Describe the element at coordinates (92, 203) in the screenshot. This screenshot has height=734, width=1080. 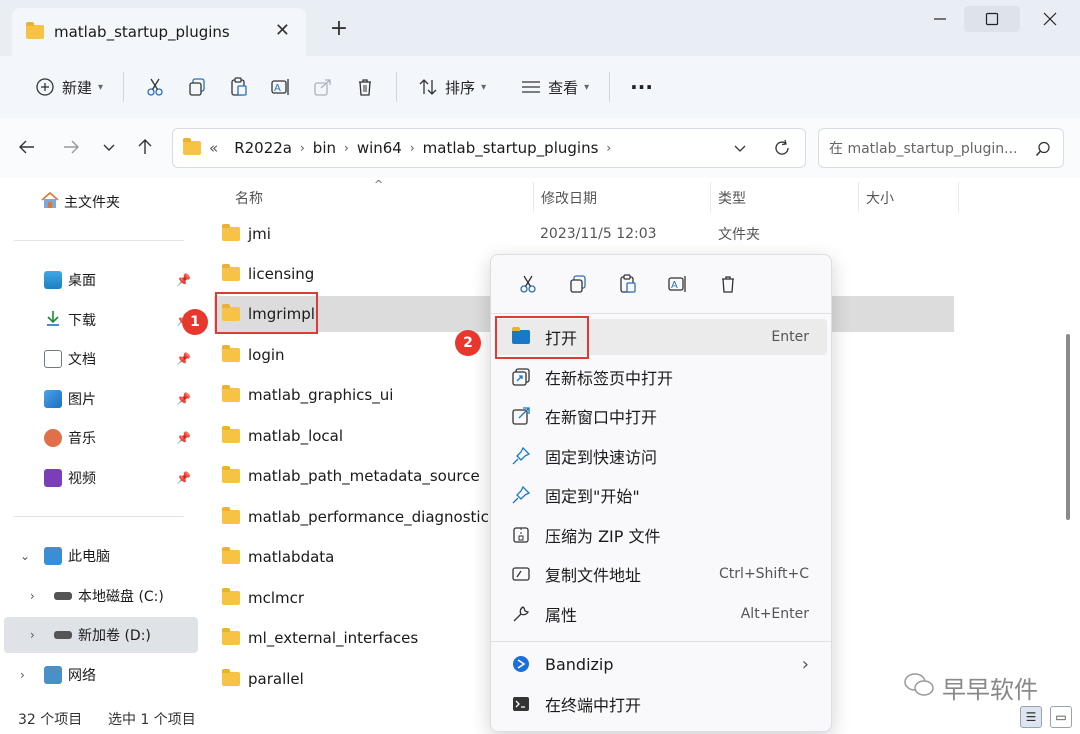
I see `sidebar-item-label: 主文件夹` at that location.